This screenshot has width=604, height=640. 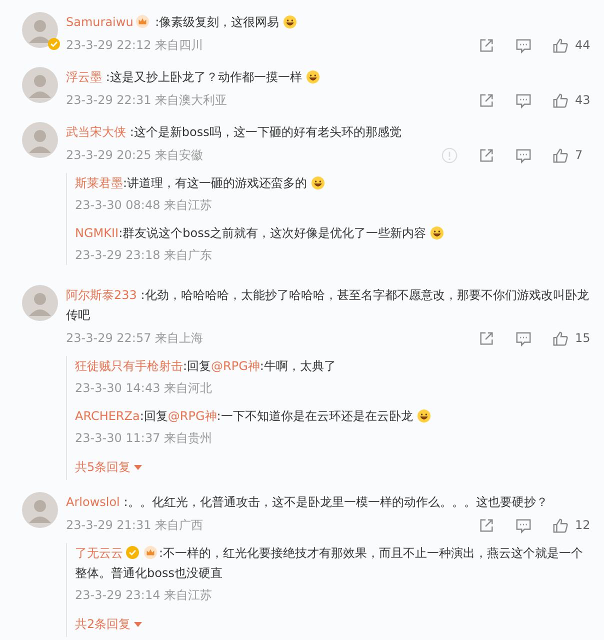 I want to click on username-link: 武当宋大侠, so click(x=96, y=132).